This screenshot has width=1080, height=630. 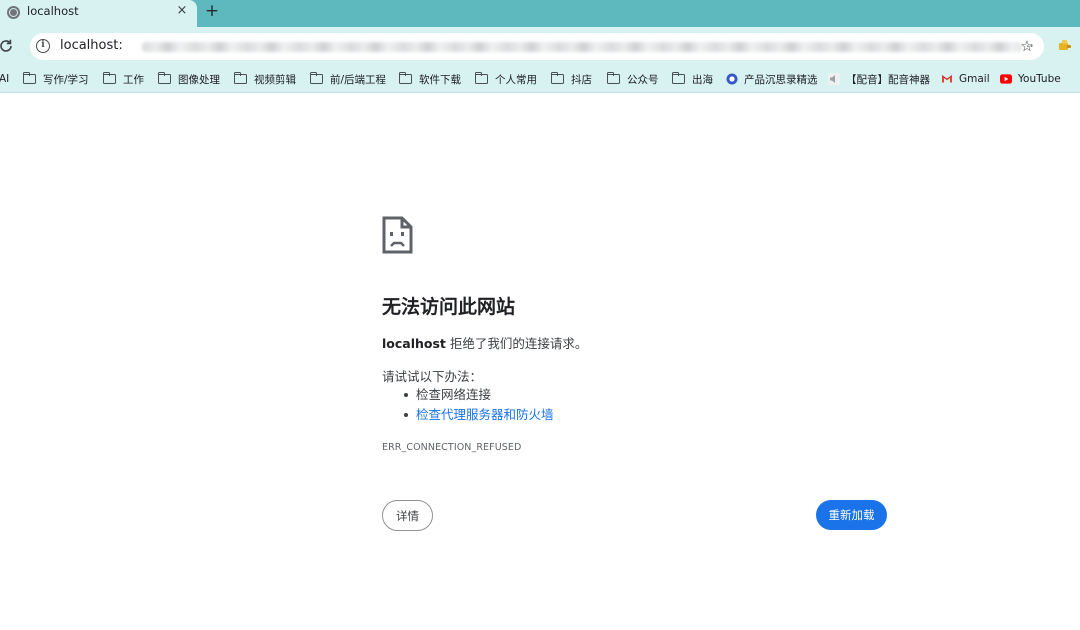 I want to click on bookmark-folder: 公众号, so click(x=632, y=79).